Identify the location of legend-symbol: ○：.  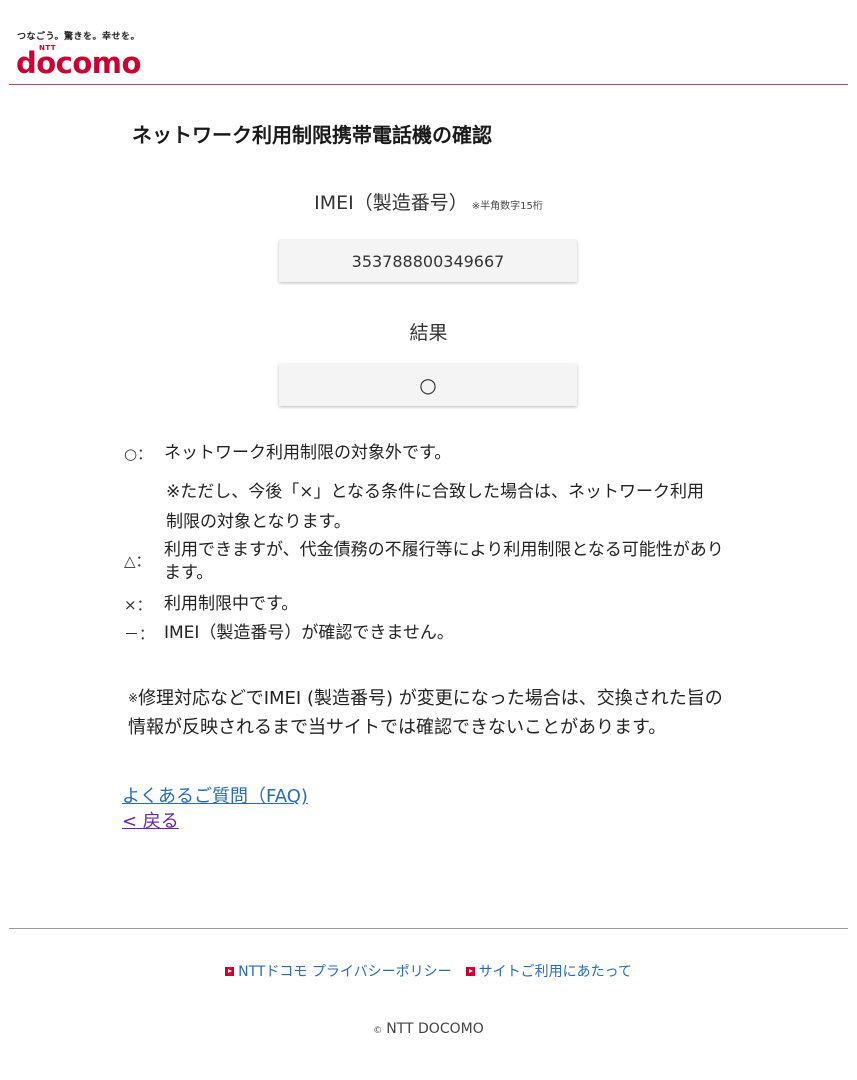
(138, 454).